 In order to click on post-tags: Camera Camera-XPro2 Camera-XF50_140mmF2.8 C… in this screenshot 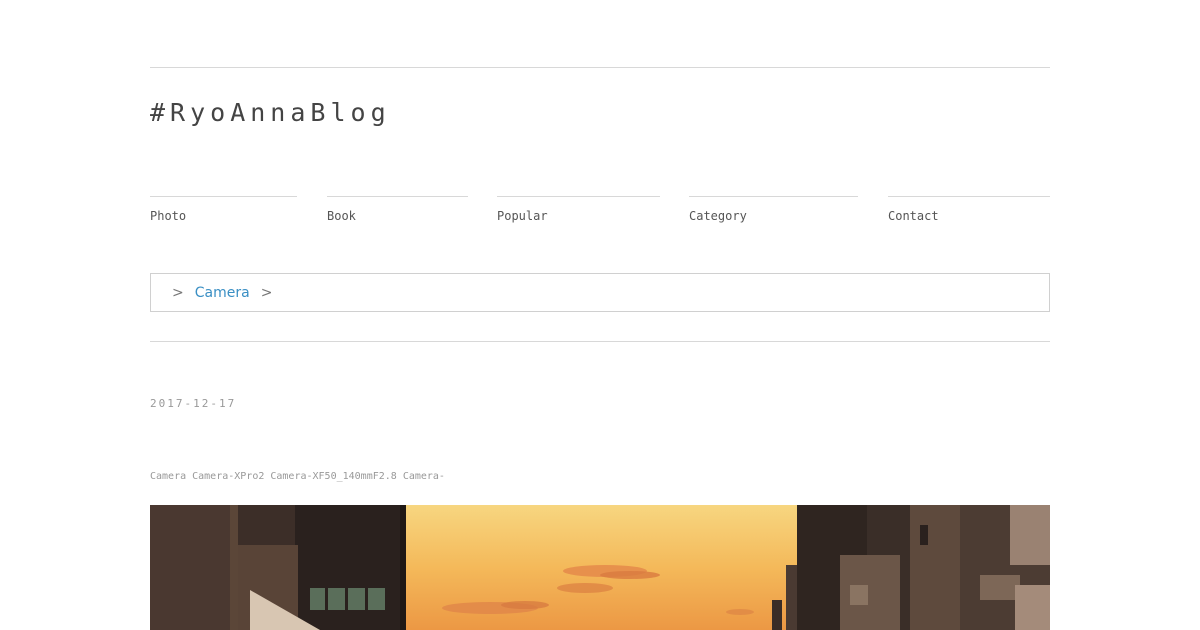, I will do `click(300, 476)`.